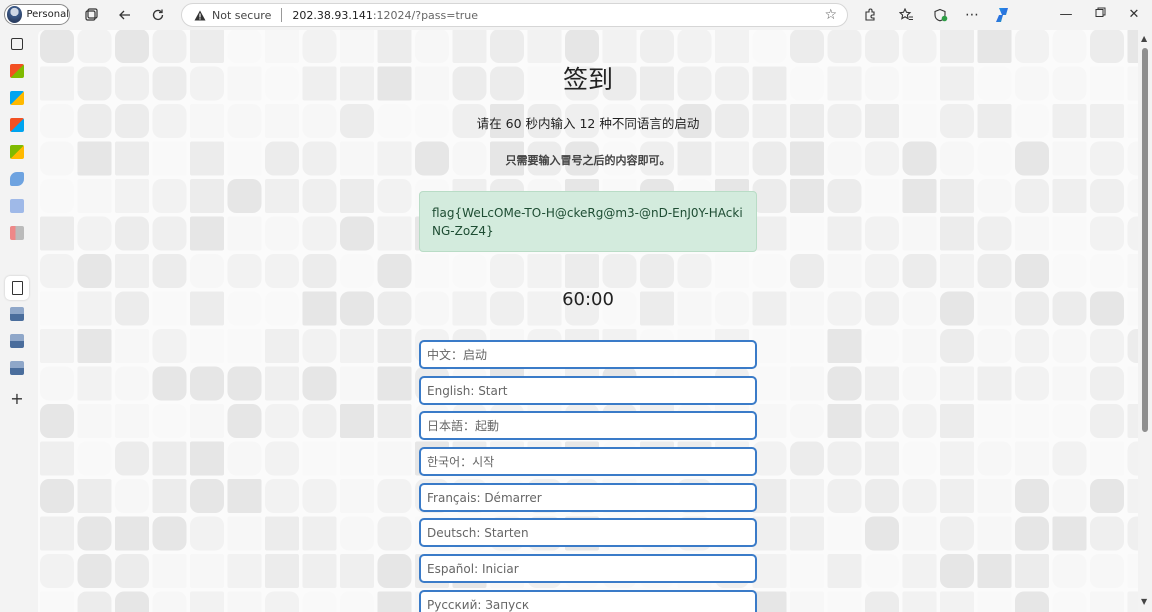 Image resolution: width=1152 pixels, height=612 pixels. Describe the element at coordinates (1144, 601) in the screenshot. I see `scroll-down-arrow-icon: ▼` at that location.